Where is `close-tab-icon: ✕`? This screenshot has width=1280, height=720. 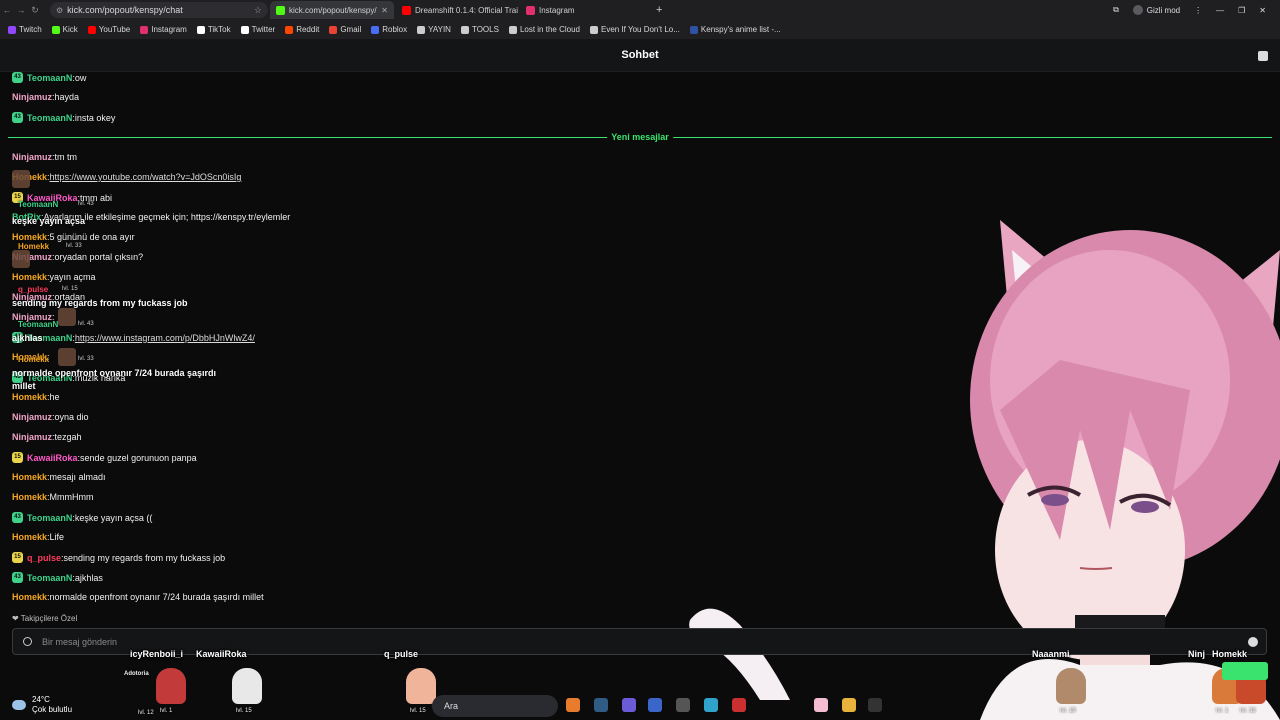
close-tab-icon: ✕ is located at coordinates (384, 10).